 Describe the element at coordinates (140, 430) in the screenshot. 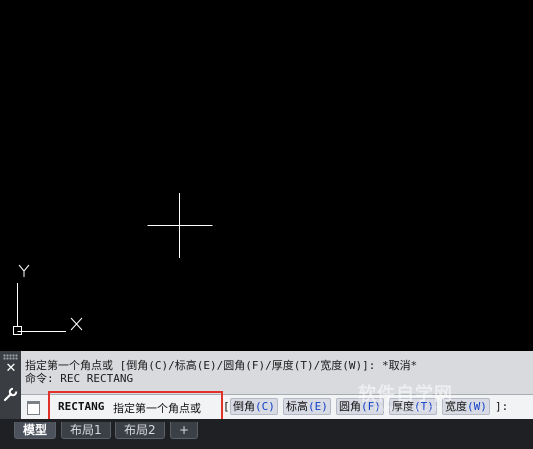

I see `tab-layout2: 布局2` at that location.